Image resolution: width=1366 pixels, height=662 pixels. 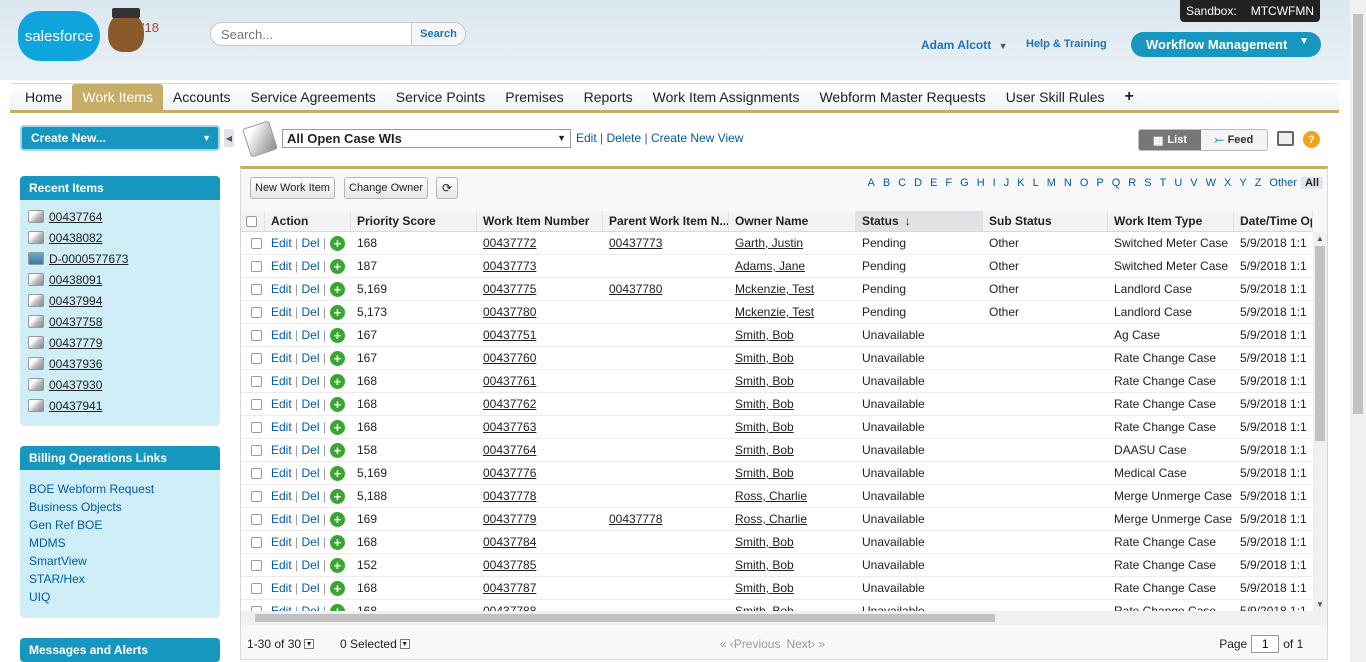 What do you see at coordinates (414, 221) in the screenshot?
I see `column-header-priority-score: Priority Score` at bounding box center [414, 221].